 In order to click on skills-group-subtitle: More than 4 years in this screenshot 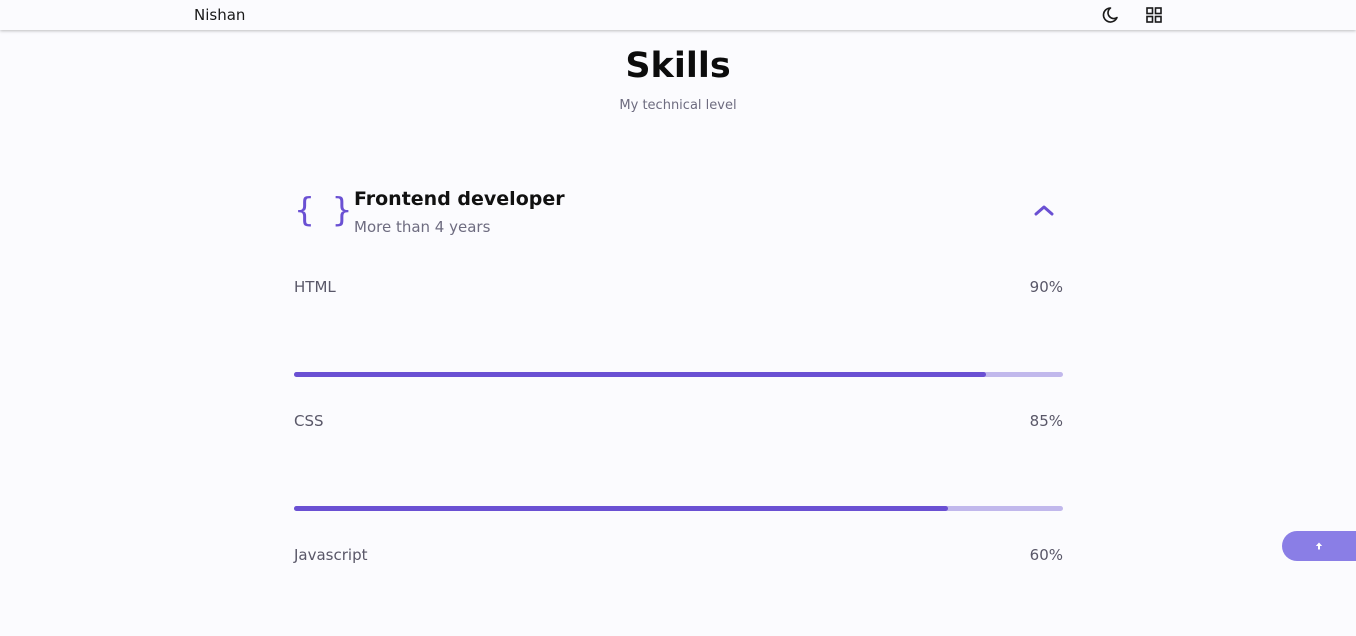, I will do `click(422, 227)`.